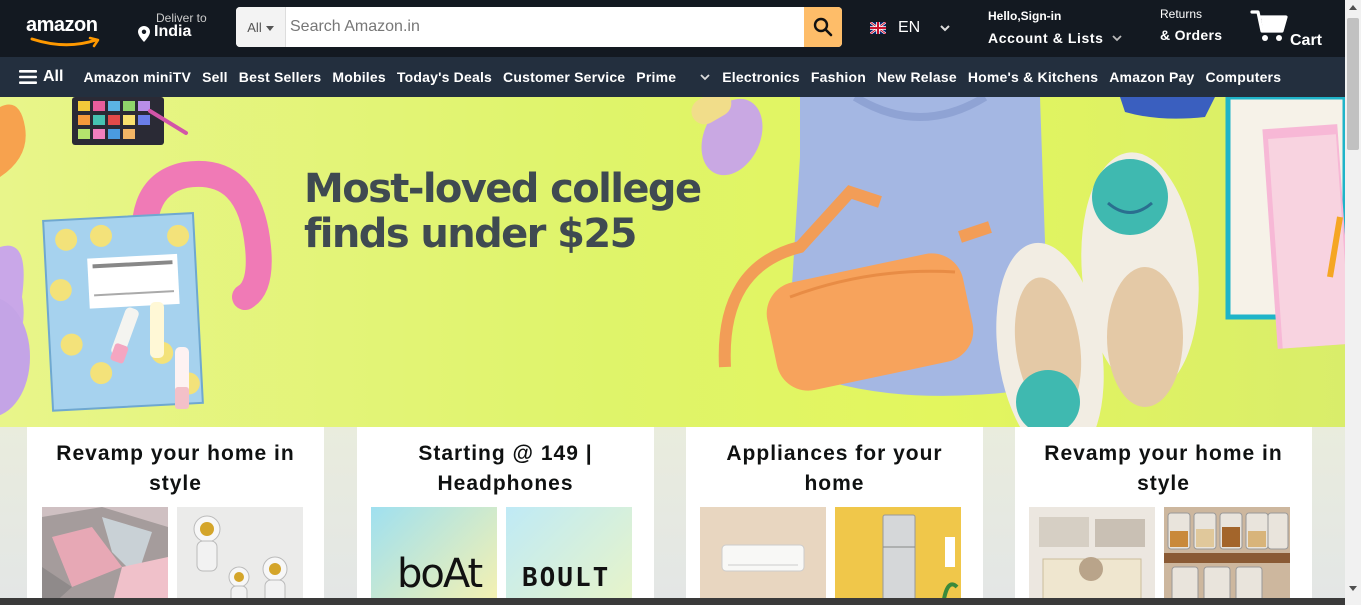 The width and height of the screenshot is (1361, 605). What do you see at coordinates (1191, 35) in the screenshot?
I see `orders-label: & Orders` at bounding box center [1191, 35].